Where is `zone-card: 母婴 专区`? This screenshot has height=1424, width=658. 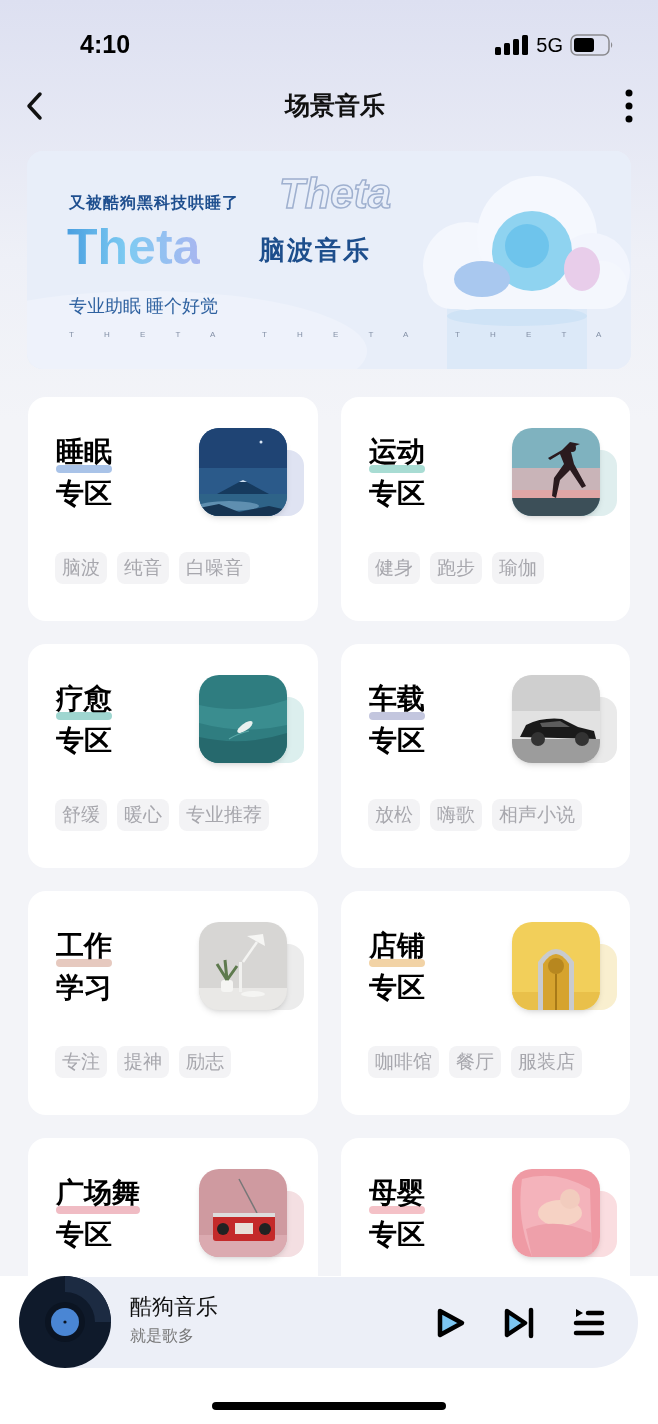 zone-card: 母婴 专区 is located at coordinates (485, 1207).